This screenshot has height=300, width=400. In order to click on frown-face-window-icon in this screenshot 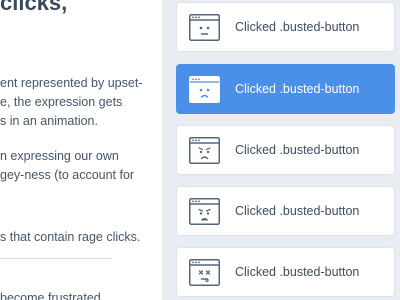, I will do `click(204, 150)`.